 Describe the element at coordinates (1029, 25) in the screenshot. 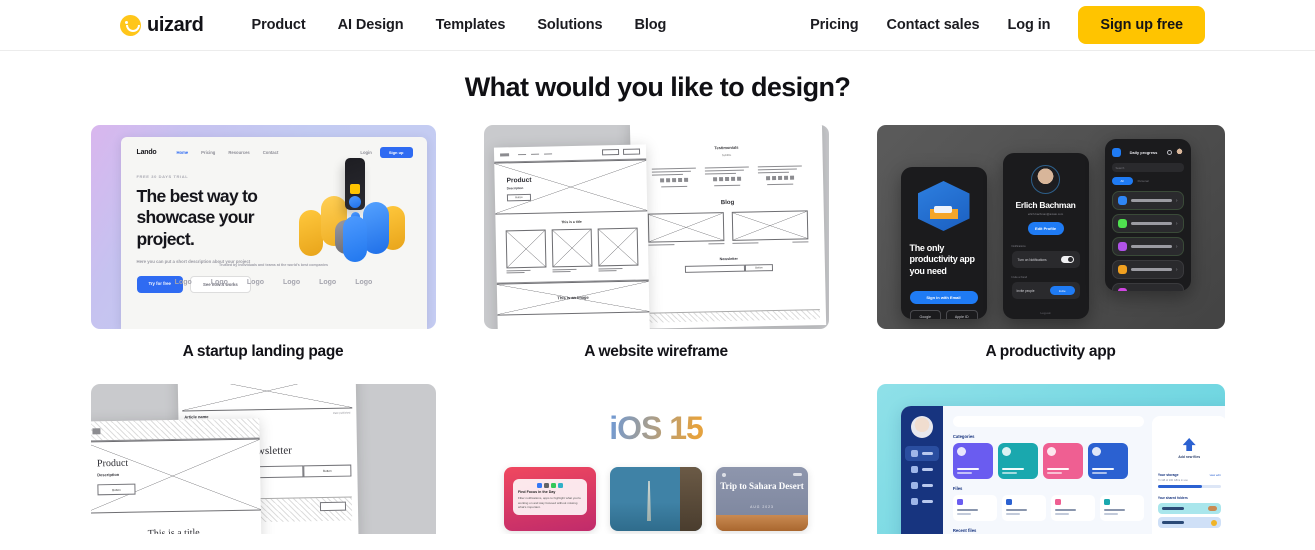

I see `nav-item-log-in: Log in` at that location.